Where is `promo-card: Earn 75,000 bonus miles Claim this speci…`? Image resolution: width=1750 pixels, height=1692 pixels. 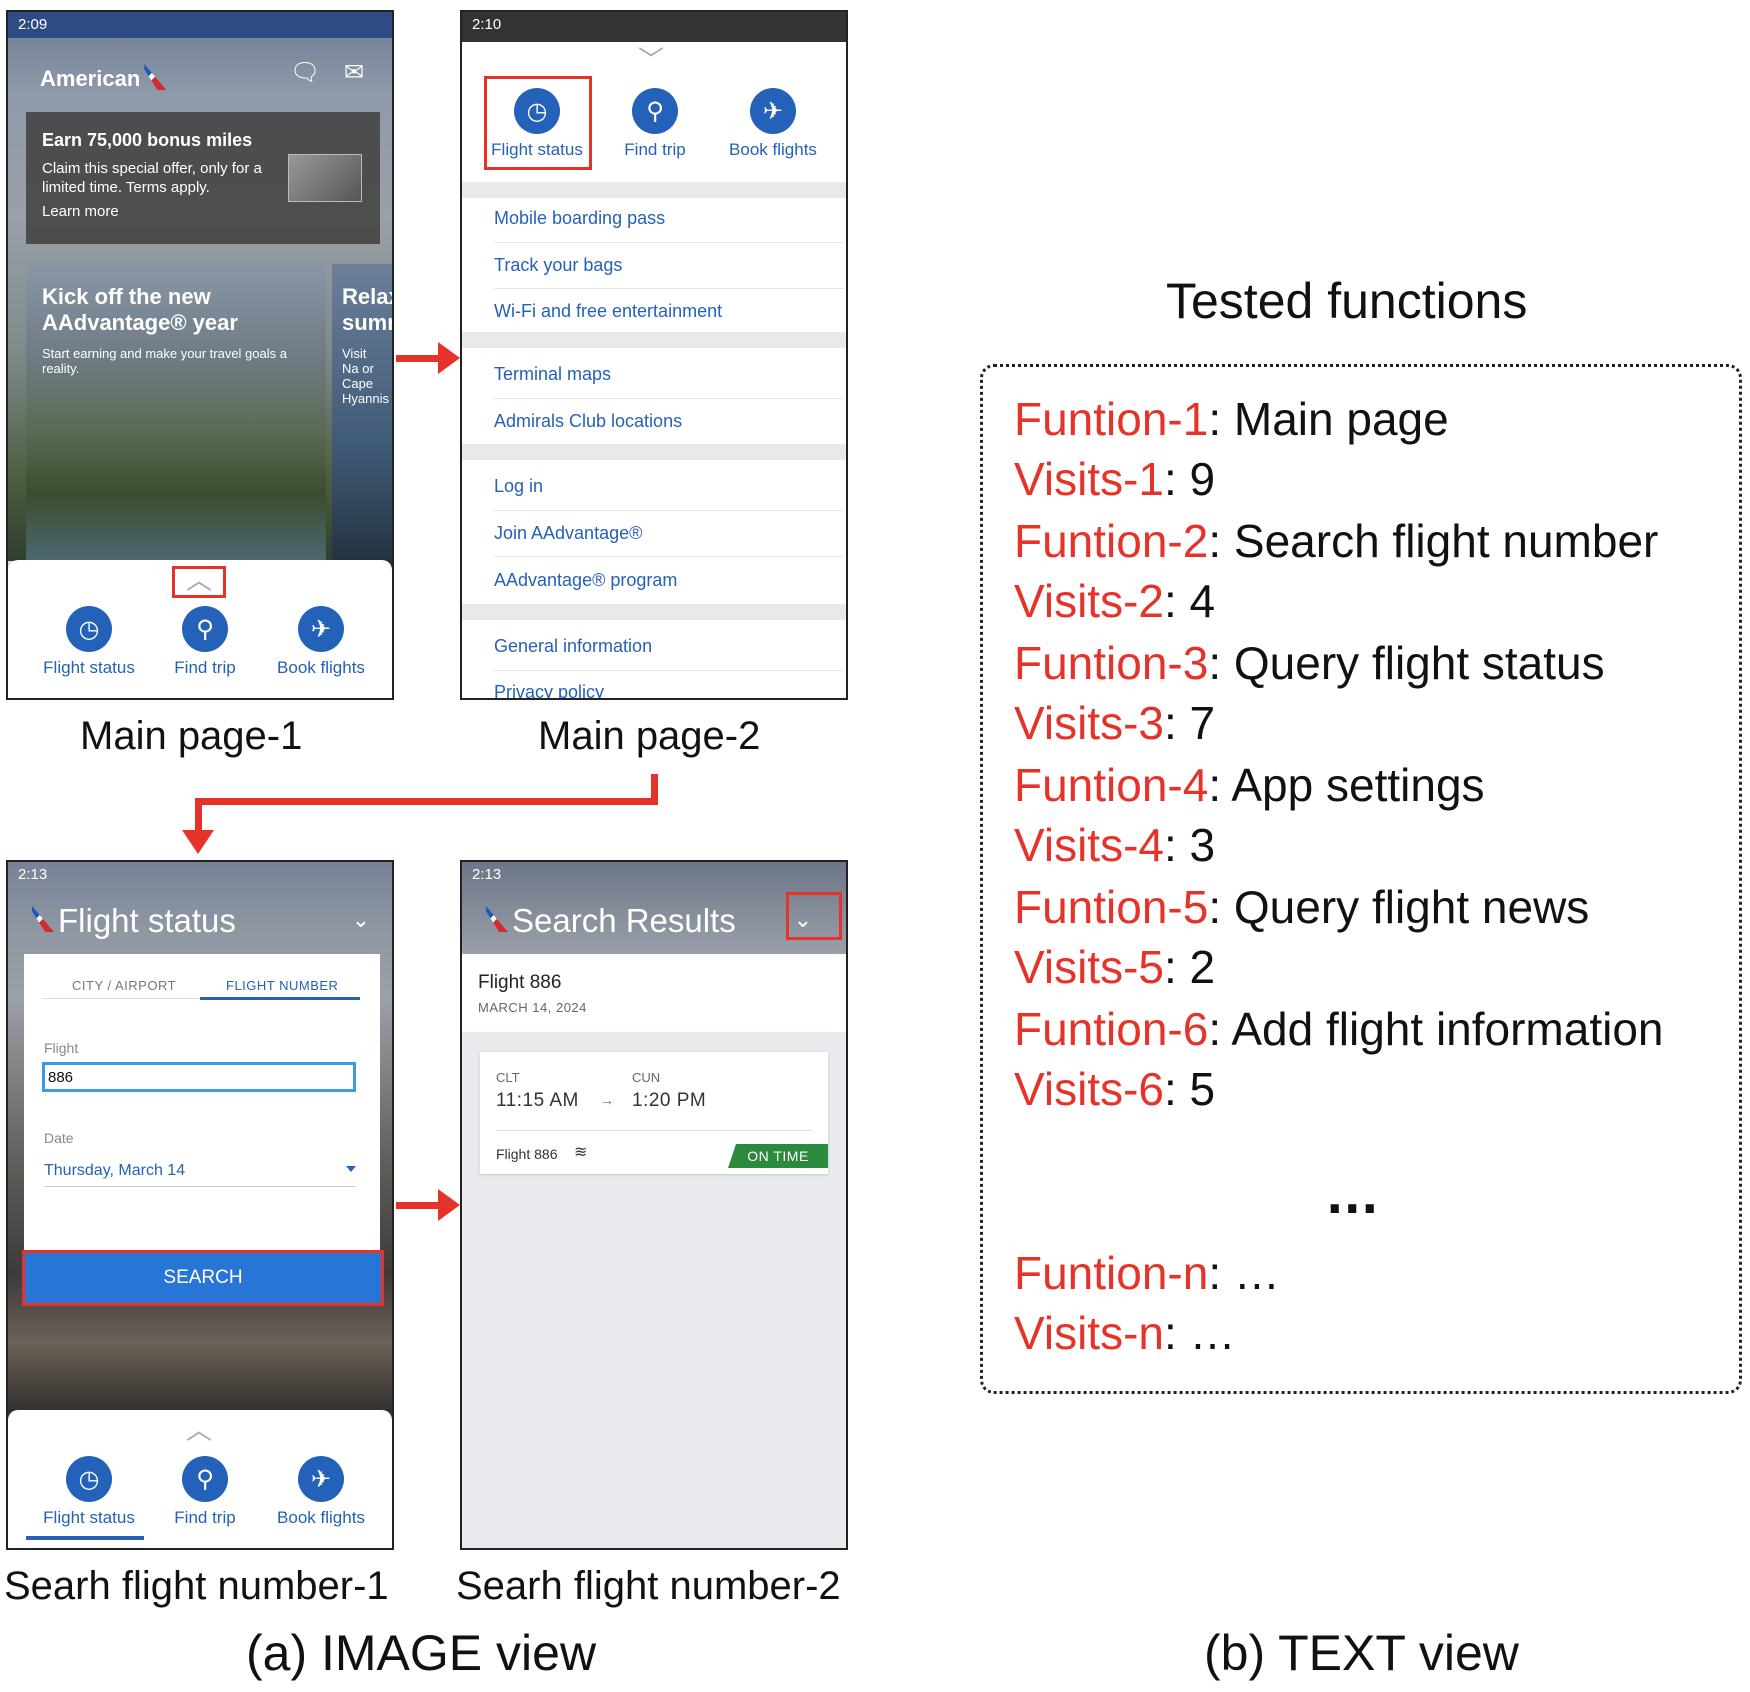
promo-card: Earn 75,000 bonus miles Claim this speci… is located at coordinates (203, 178).